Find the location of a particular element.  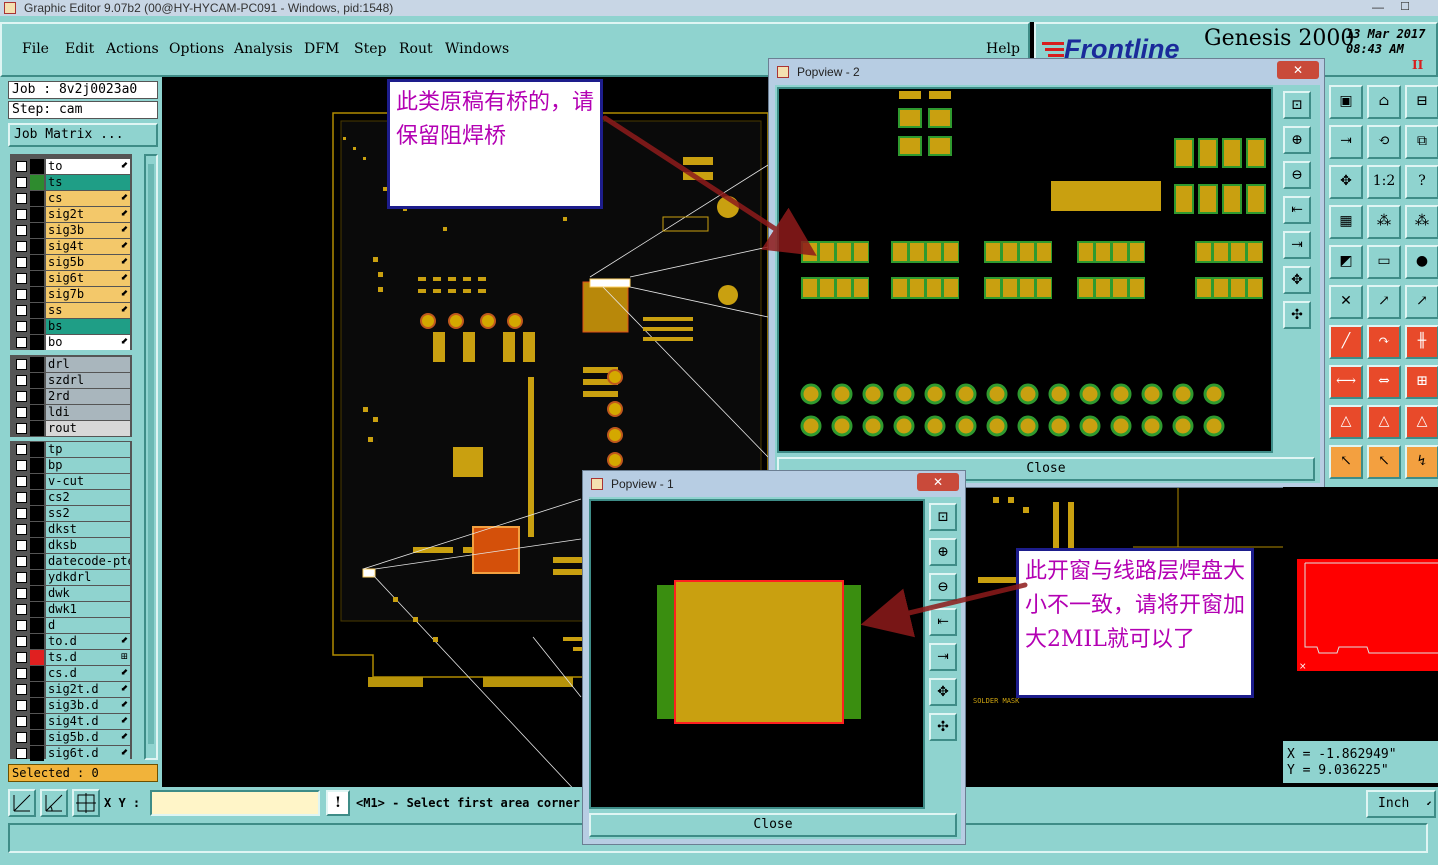

layer-name: sig7b is located at coordinates (88, 294).